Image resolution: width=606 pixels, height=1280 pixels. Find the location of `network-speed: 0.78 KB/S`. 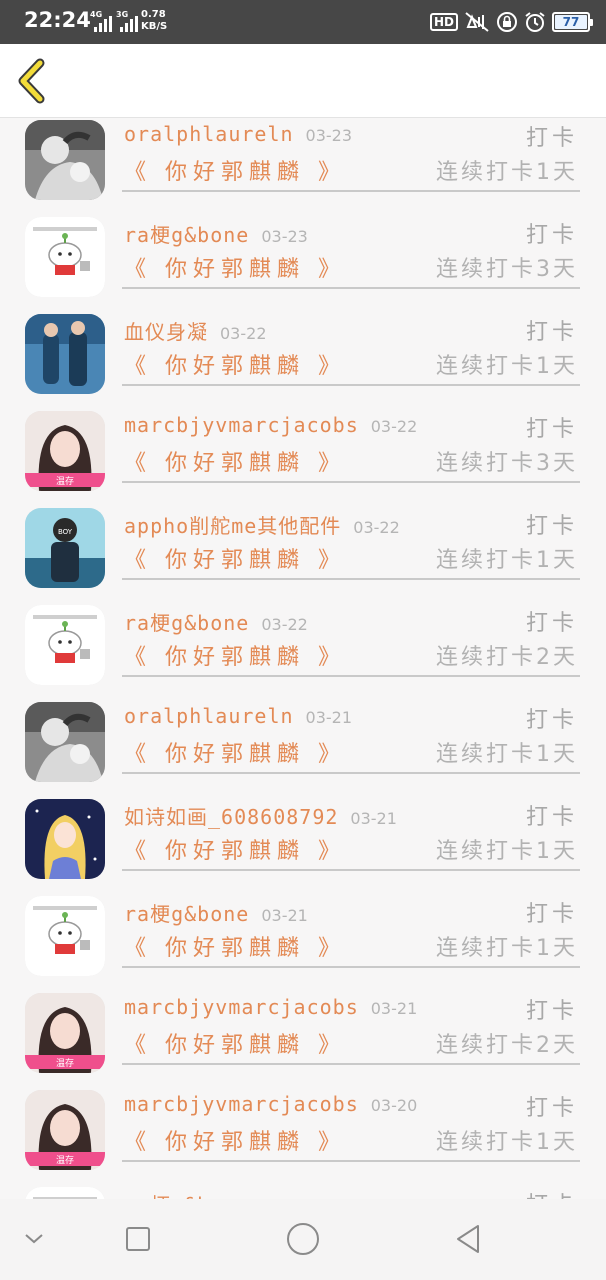

network-speed: 0.78 KB/S is located at coordinates (154, 21).